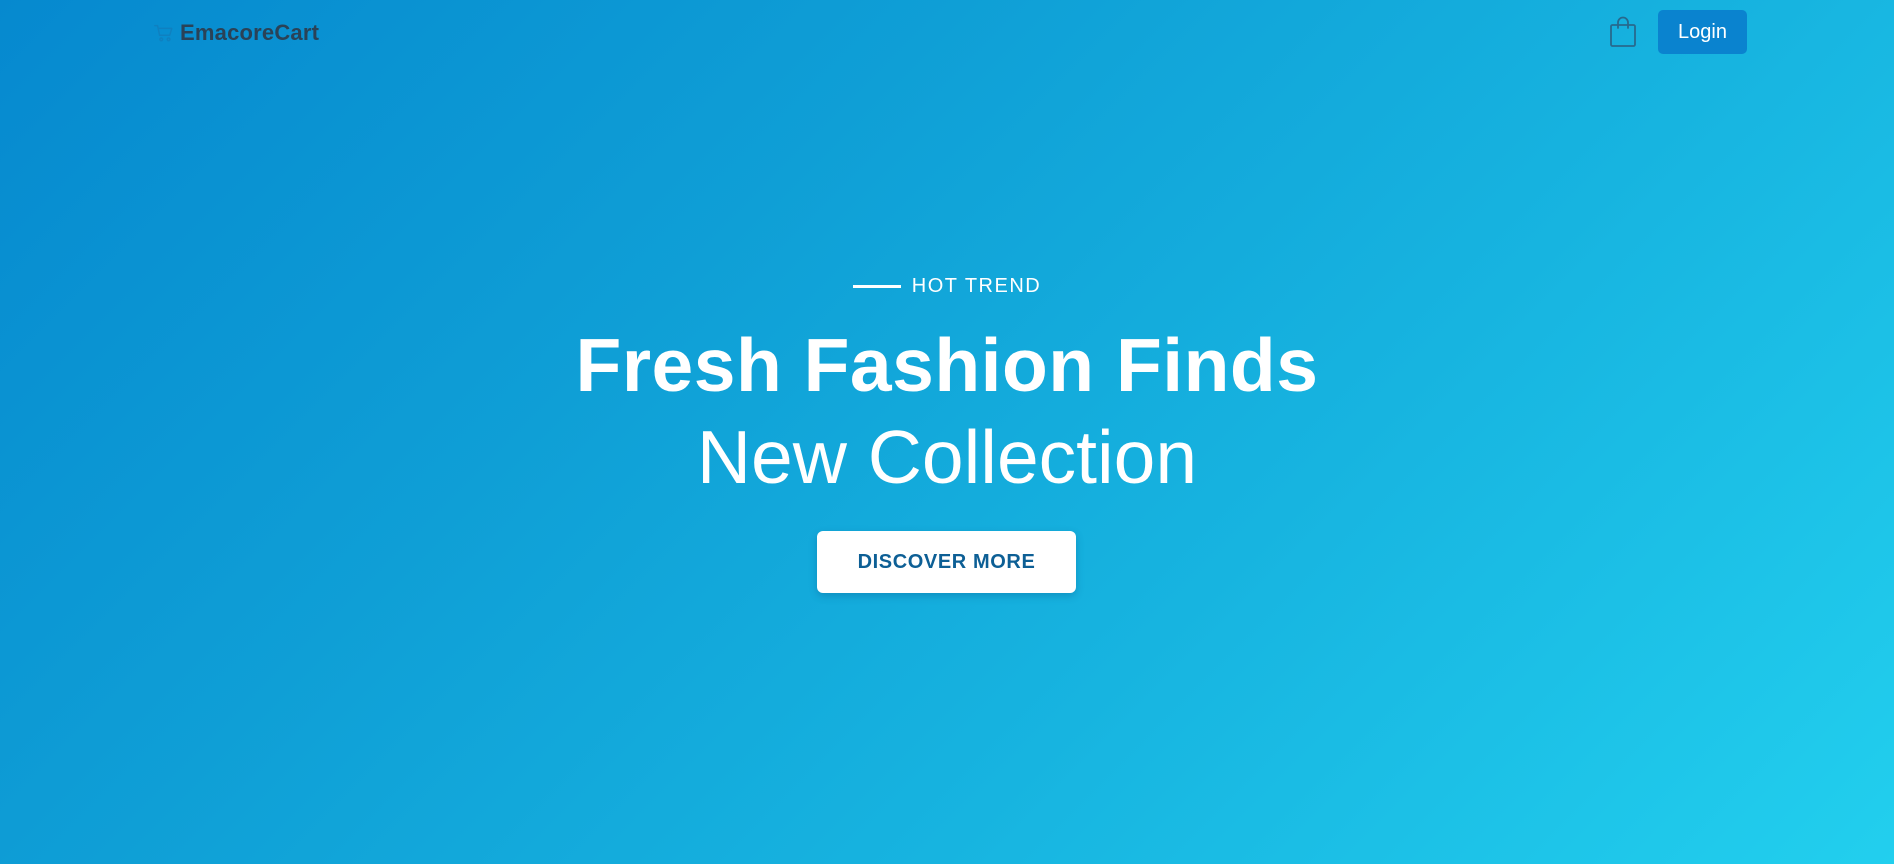 This screenshot has height=864, width=1894. Describe the element at coordinates (1623, 32) in the screenshot. I see `shopping-bag-icon` at that location.